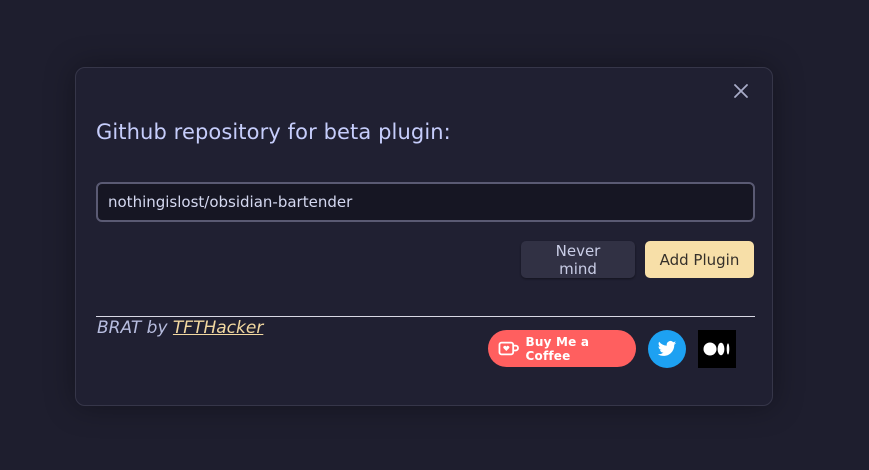 The image size is (869, 470). I want to click on add-plugin-button: Add Plugin, so click(699, 259).